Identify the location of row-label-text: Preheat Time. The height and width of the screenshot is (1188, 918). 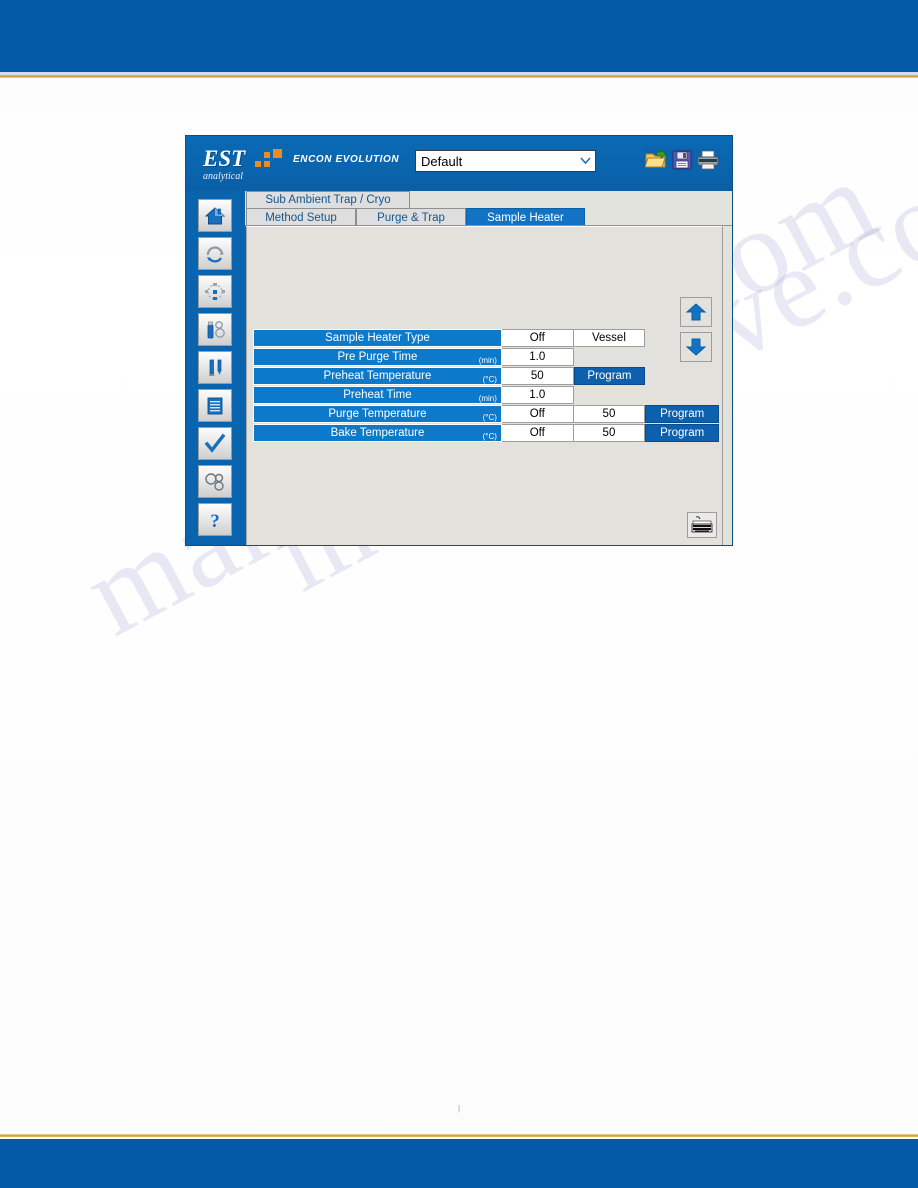
(377, 395).